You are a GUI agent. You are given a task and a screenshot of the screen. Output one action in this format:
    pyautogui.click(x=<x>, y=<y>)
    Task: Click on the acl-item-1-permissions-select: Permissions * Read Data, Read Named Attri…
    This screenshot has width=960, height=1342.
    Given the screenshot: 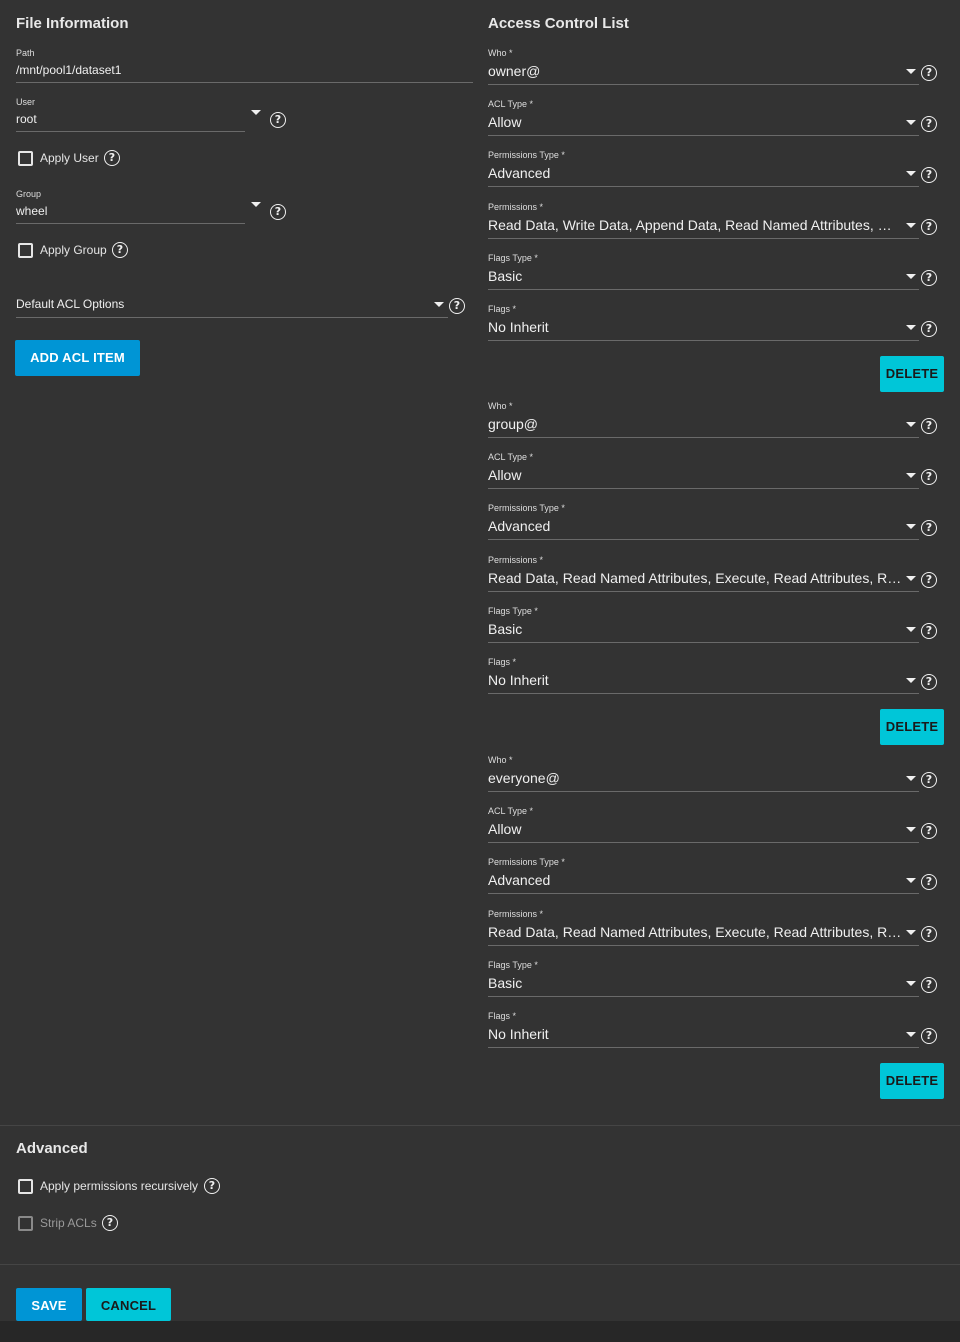 What is the action you would take?
    pyautogui.click(x=703, y=573)
    